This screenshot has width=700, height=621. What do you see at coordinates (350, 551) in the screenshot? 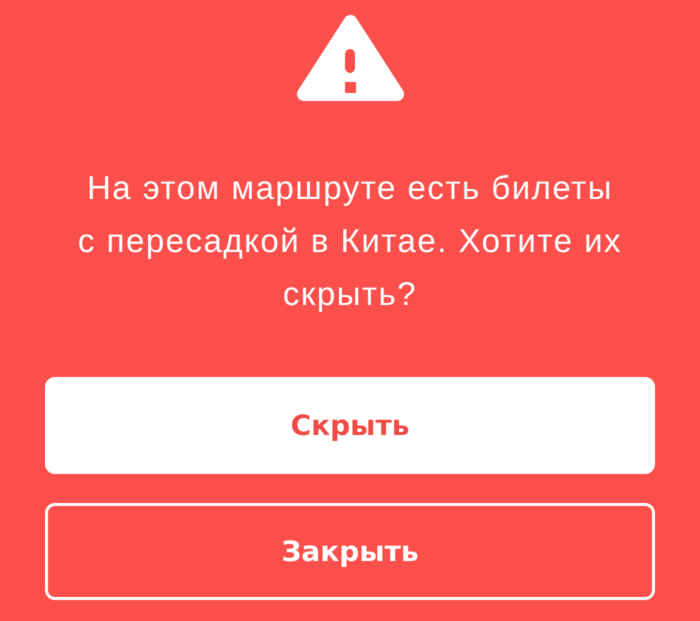
I see `close-button: Закрыть` at bounding box center [350, 551].